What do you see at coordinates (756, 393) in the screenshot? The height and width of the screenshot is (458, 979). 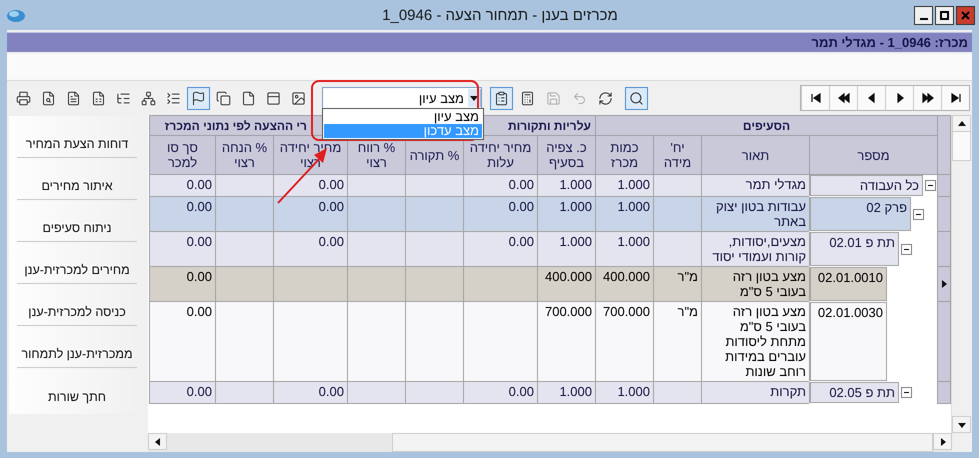 I see `table-cell: תקרות` at bounding box center [756, 393].